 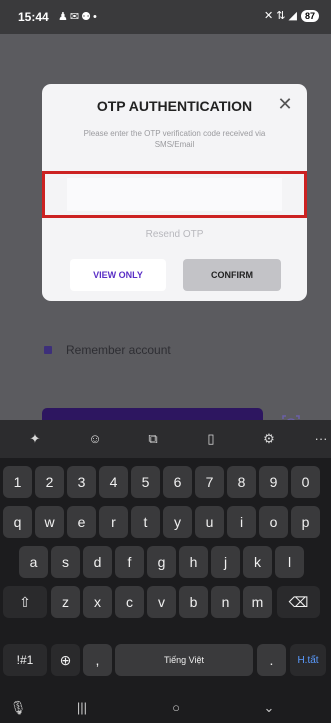 I want to click on key-c: c, so click(x=129, y=602).